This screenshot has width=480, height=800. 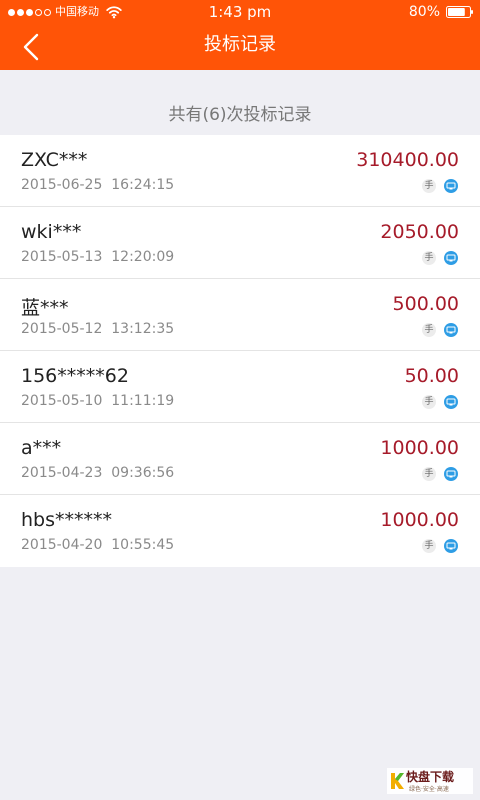 I want to click on bid-amount: 2050.00, so click(x=419, y=232).